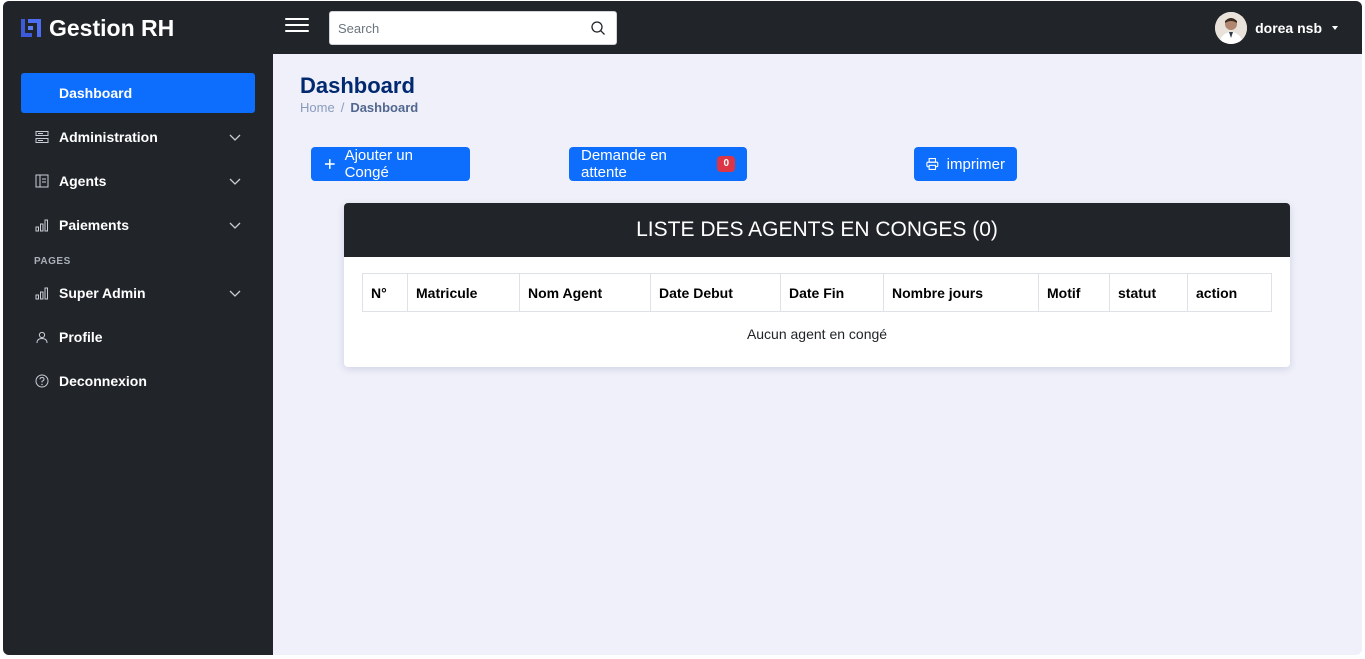  I want to click on print-button: imprimer, so click(965, 164).